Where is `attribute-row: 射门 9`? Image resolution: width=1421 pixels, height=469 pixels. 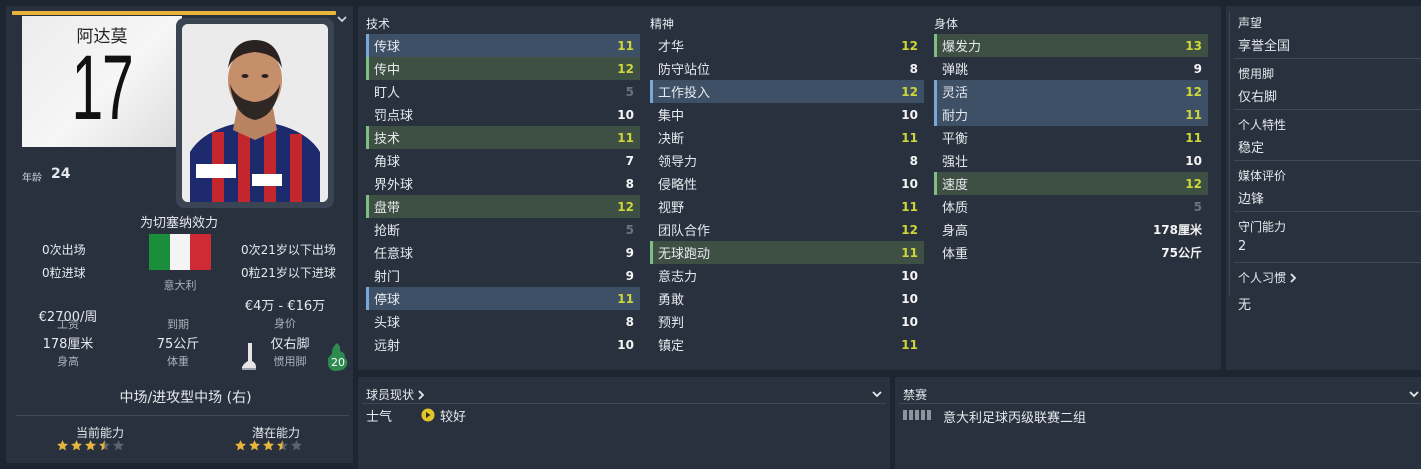 attribute-row: 射门 9 is located at coordinates (503, 275).